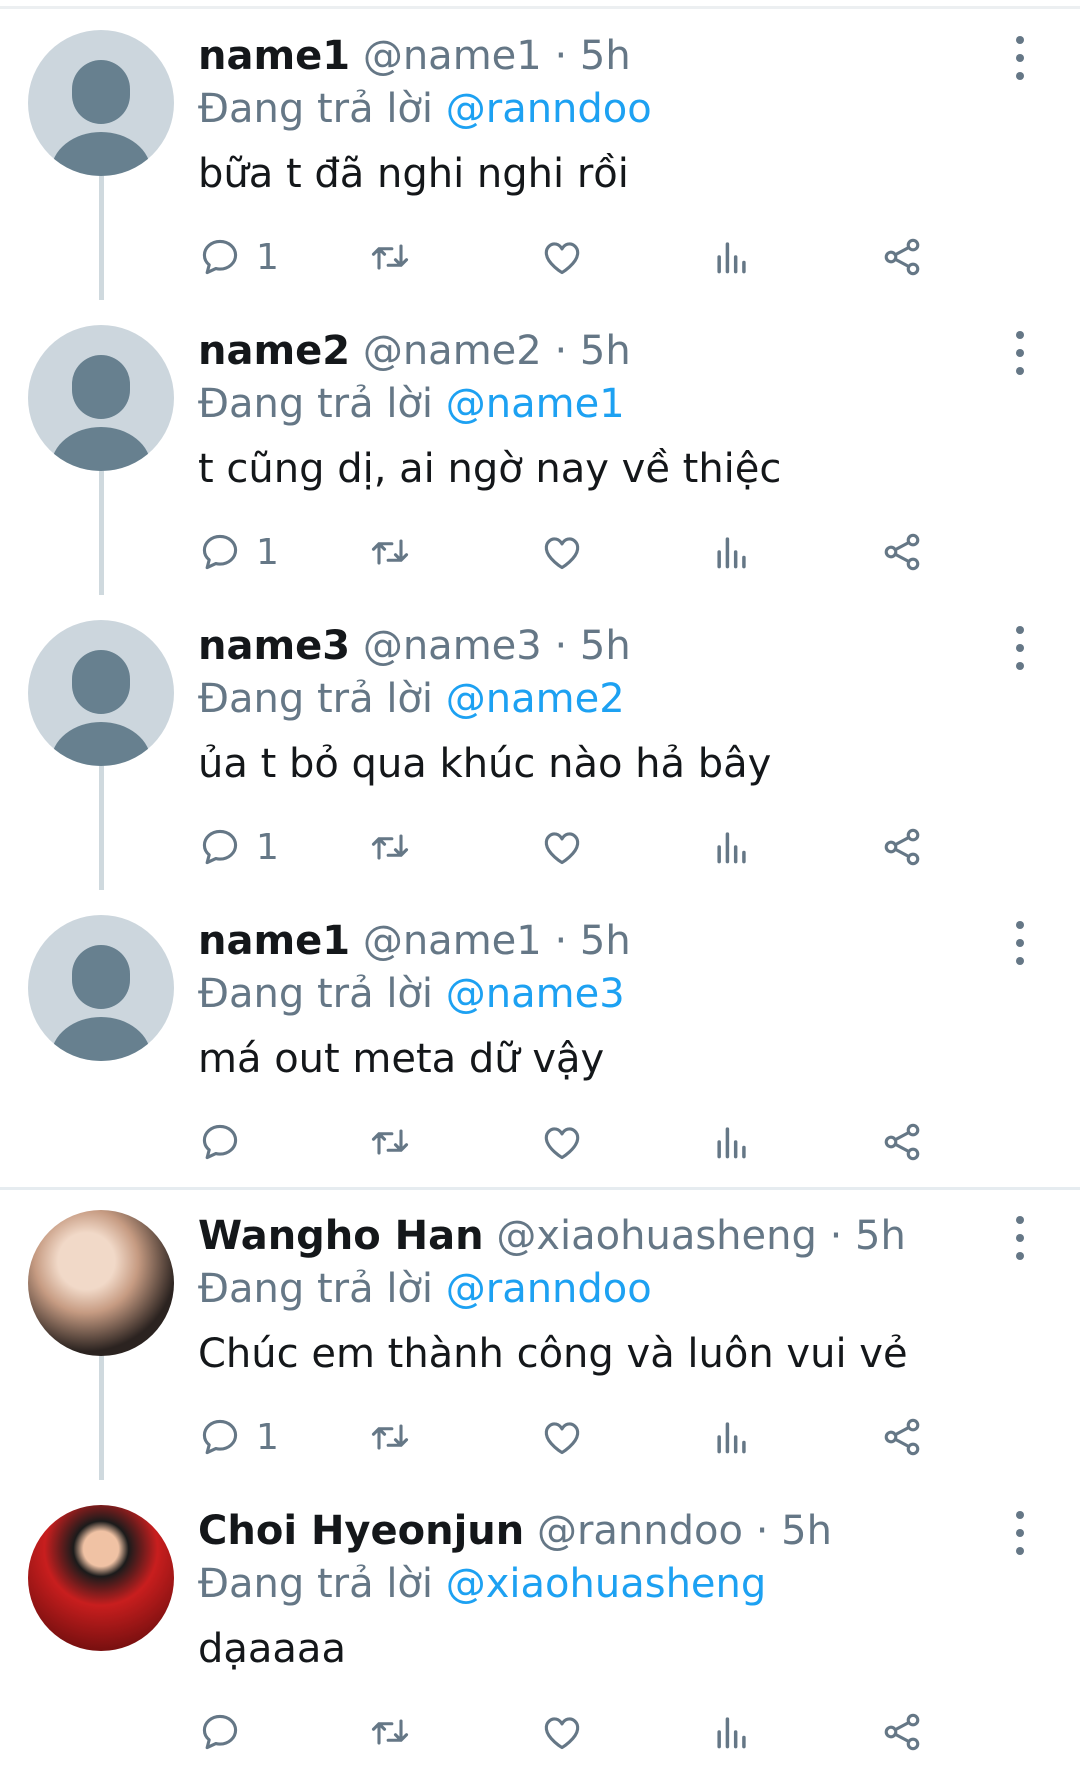 This screenshot has height=1770, width=1080. What do you see at coordinates (274, 646) in the screenshot?
I see `display-name: name3` at bounding box center [274, 646].